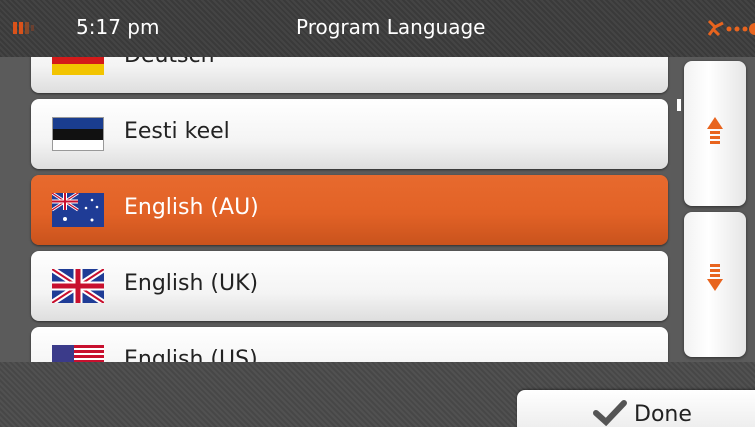 This screenshot has height=427, width=755. I want to click on scroll-up-arrow-icon, so click(715, 130).